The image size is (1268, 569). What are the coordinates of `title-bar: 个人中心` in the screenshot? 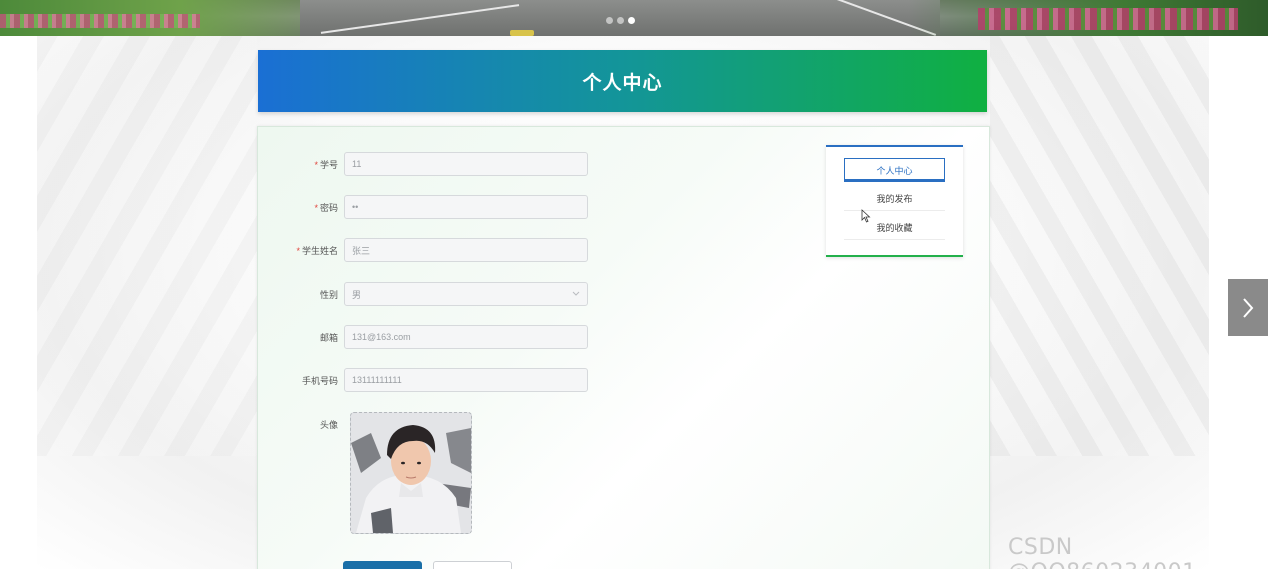 It's located at (622, 81).